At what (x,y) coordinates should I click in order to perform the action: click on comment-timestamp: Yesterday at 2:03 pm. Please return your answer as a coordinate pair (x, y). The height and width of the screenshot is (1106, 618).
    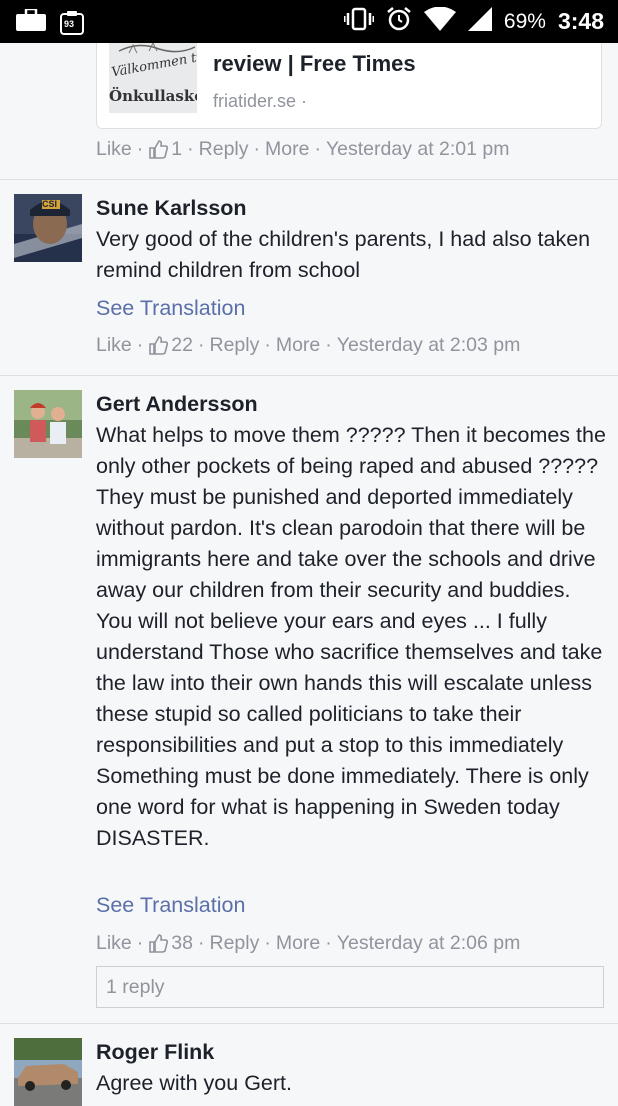
    Looking at the image, I should click on (429, 345).